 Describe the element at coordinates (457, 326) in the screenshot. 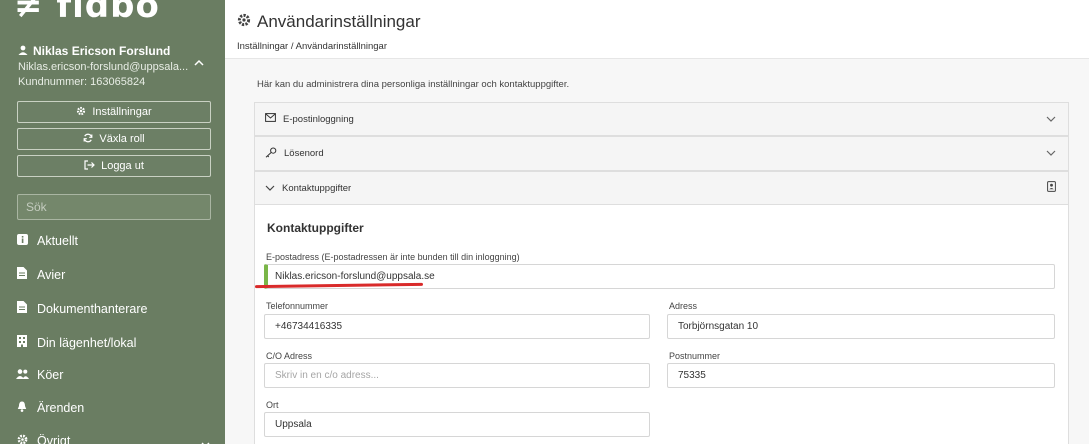

I see `phone-field: +46734416335` at that location.